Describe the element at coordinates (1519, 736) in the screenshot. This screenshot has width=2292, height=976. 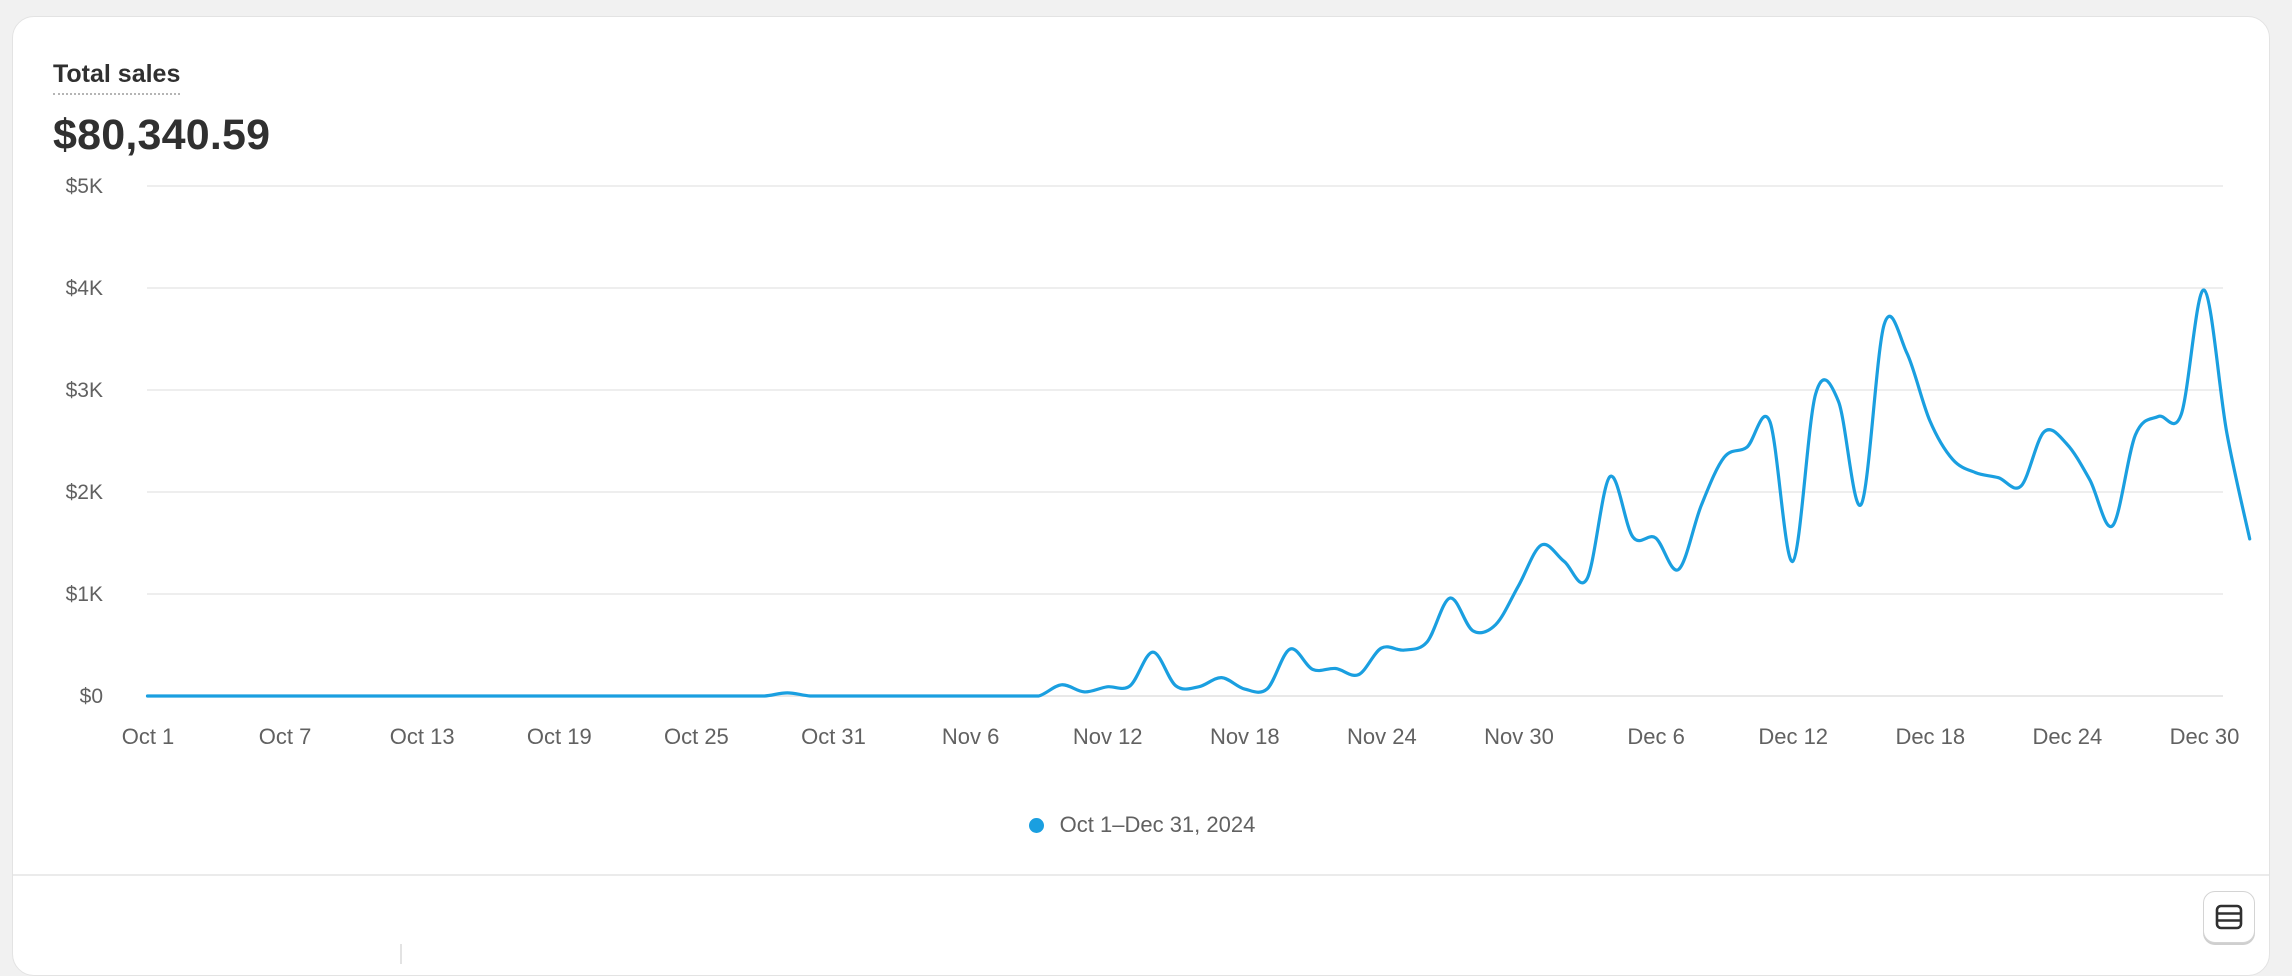
I see `x-tick-label: Nov 30` at that location.